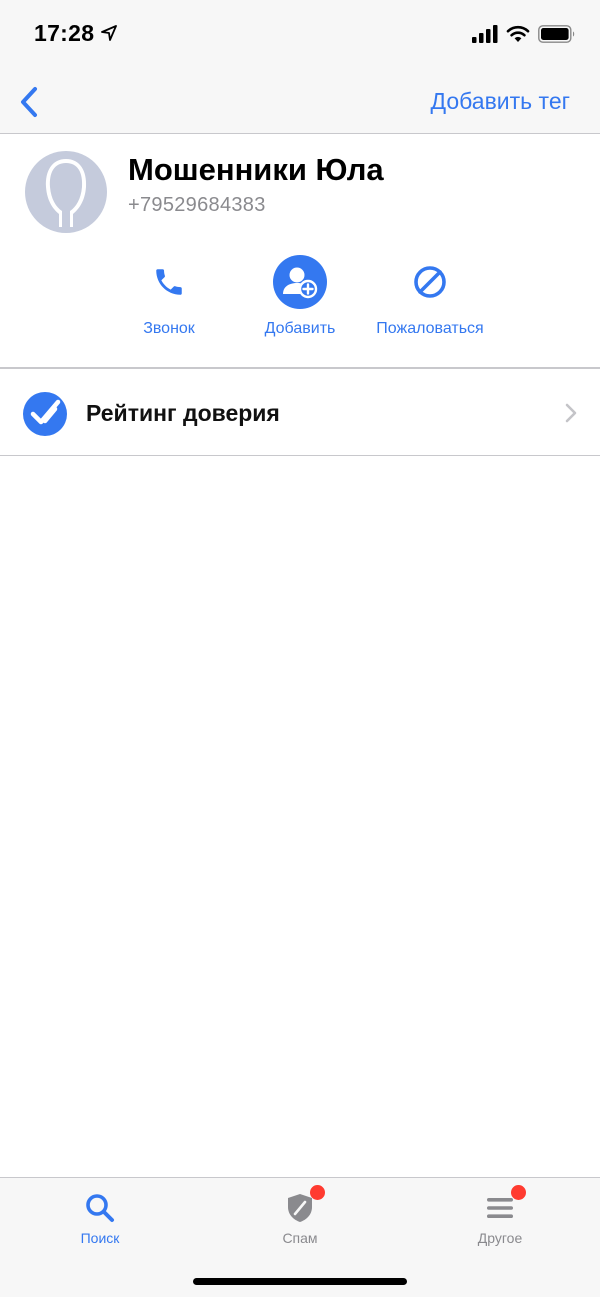 The height and width of the screenshot is (1297, 600). I want to click on cellular-signal-icon, so click(485, 34).